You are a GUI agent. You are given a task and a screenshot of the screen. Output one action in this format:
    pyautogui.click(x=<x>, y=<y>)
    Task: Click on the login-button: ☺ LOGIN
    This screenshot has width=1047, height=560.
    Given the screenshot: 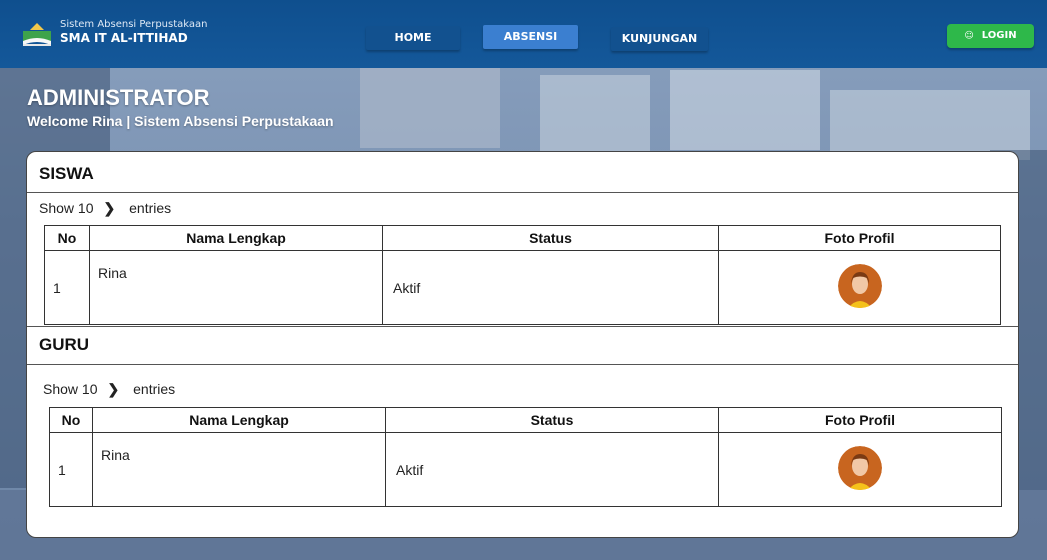 What is the action you would take?
    pyautogui.click(x=990, y=36)
    